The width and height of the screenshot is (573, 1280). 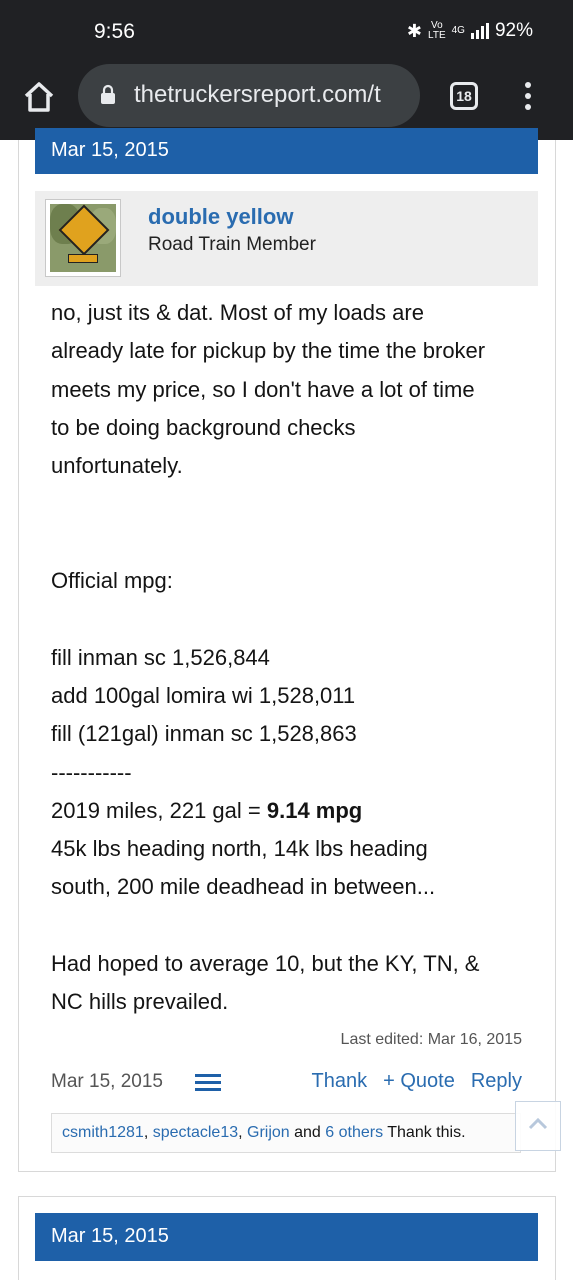 What do you see at coordinates (91, 772) in the screenshot?
I see `message-line: -----------` at bounding box center [91, 772].